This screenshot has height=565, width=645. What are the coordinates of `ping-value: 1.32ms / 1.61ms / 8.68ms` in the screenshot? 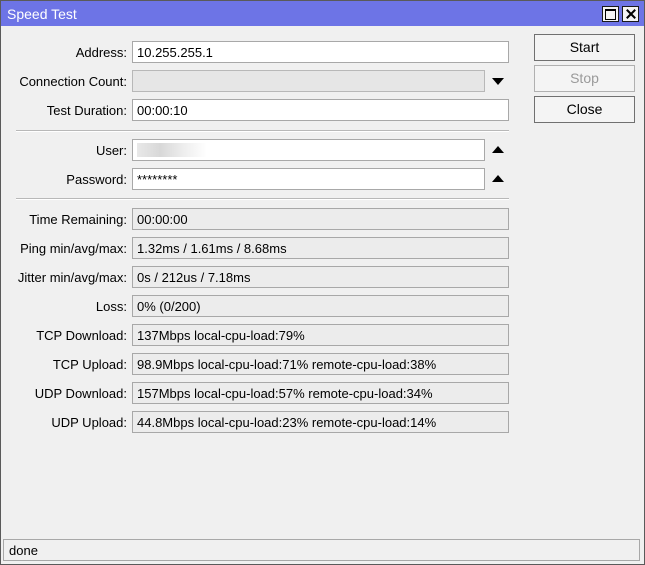 It's located at (320, 248).